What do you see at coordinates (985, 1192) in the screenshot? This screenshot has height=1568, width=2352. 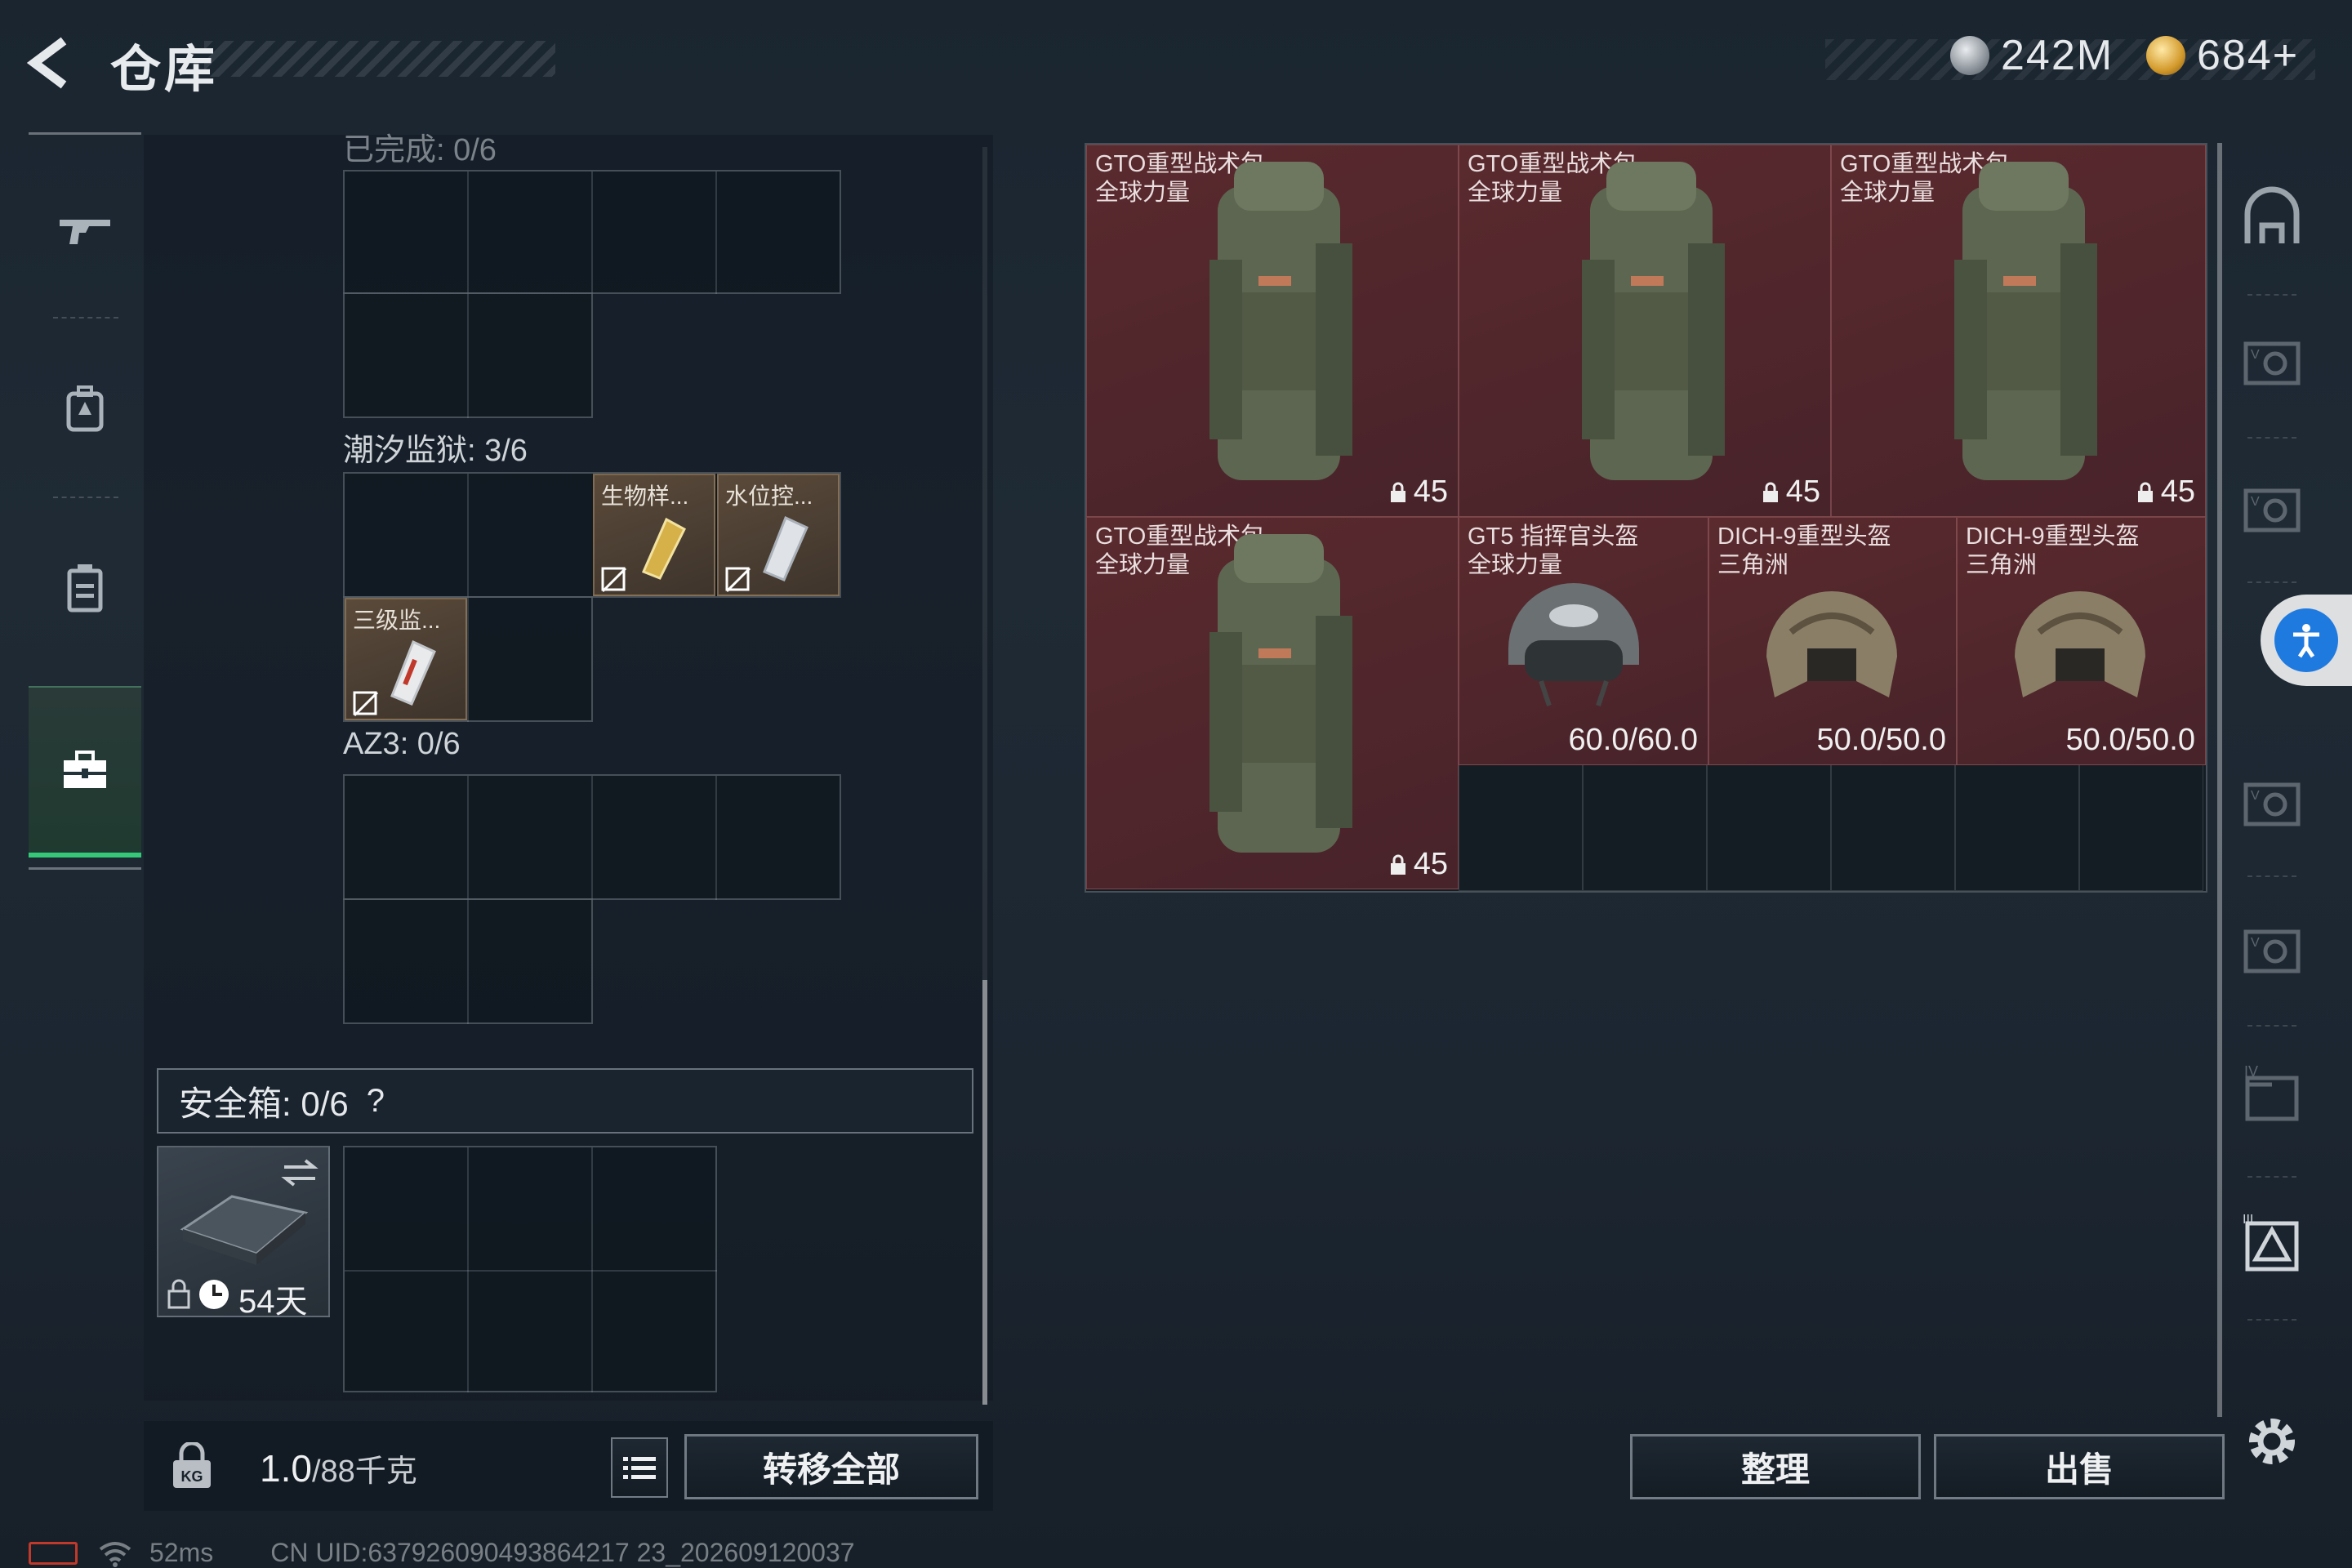 I see `panel-scroll-thumb` at bounding box center [985, 1192].